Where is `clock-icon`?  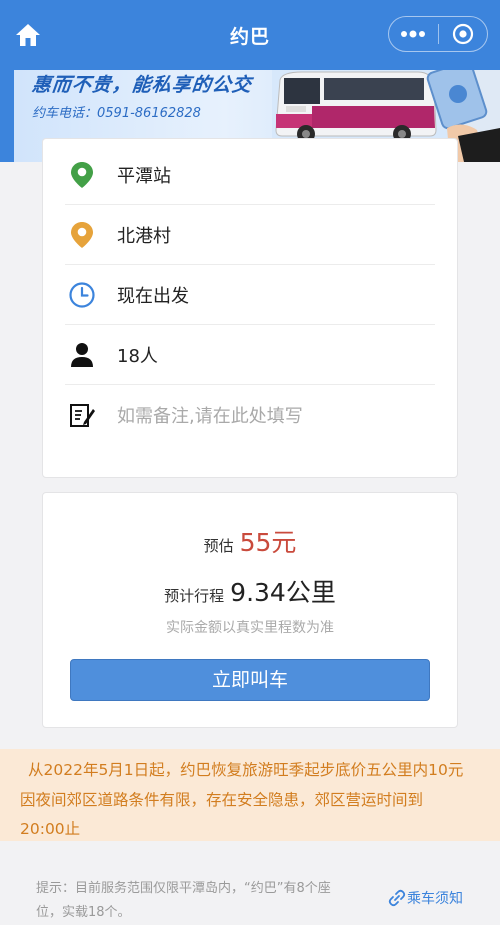 clock-icon is located at coordinates (82, 295).